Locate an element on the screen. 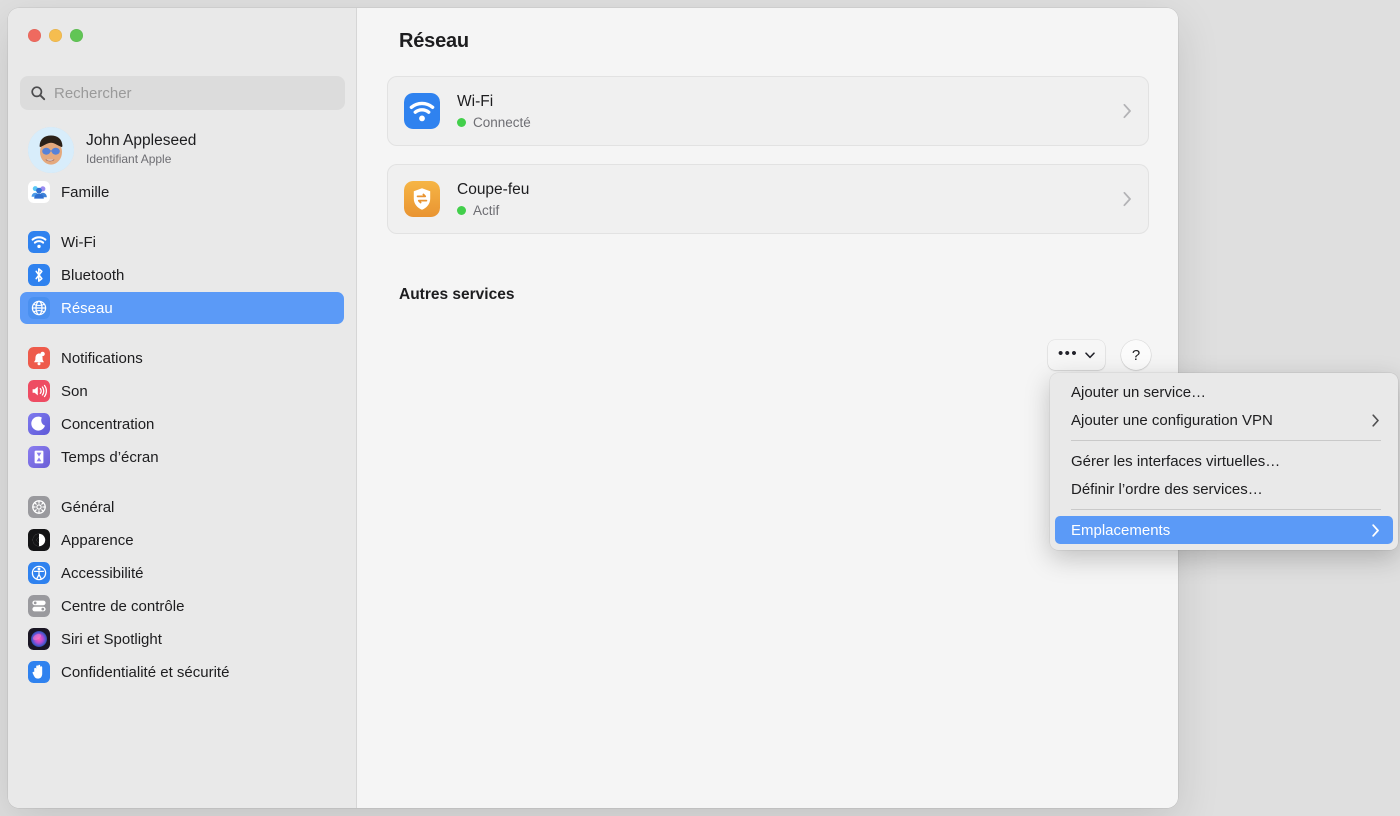 Image resolution: width=1400 pixels, height=816 pixels. sidebar-item-siri-et-spotlight: Siri et Spotlight is located at coordinates (182, 639).